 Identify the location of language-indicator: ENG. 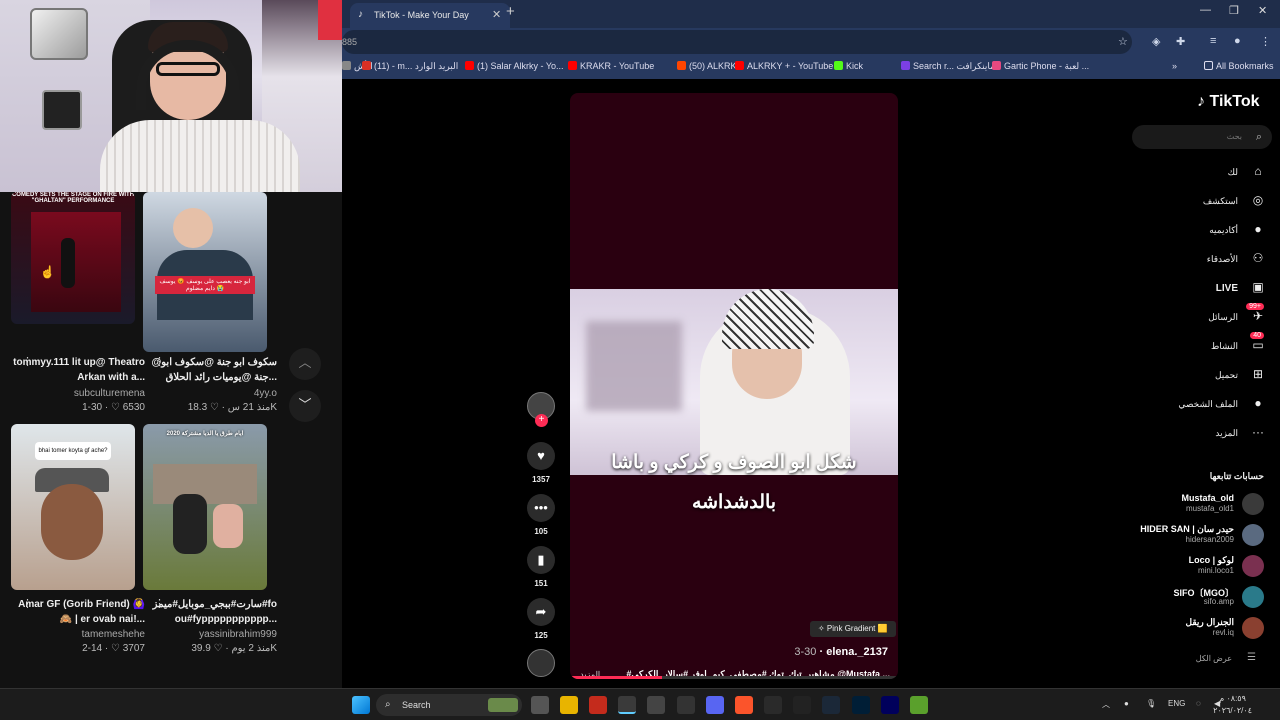
(1176, 703).